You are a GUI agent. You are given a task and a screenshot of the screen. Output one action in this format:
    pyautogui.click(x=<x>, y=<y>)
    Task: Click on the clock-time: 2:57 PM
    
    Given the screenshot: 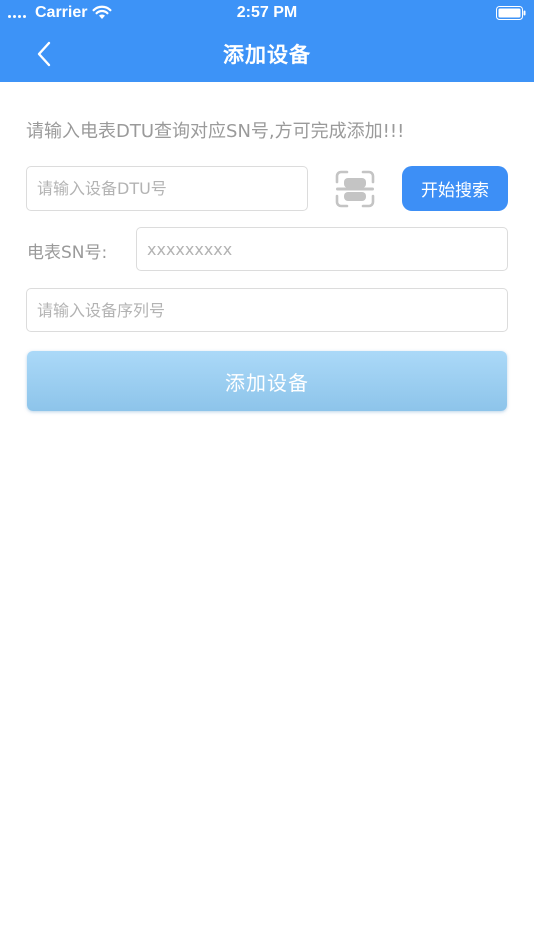 What is the action you would take?
    pyautogui.click(x=267, y=12)
    